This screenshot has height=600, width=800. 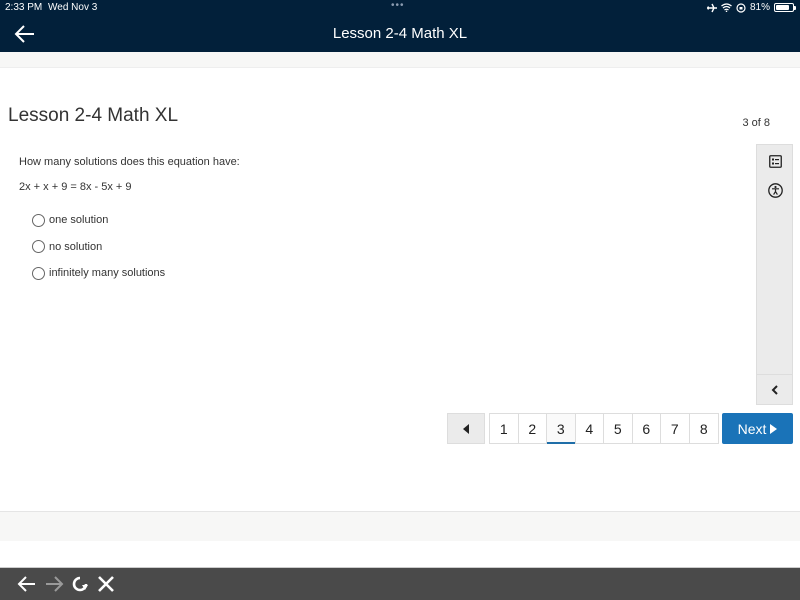 What do you see at coordinates (774, 428) in the screenshot?
I see `triangle-right-icon` at bounding box center [774, 428].